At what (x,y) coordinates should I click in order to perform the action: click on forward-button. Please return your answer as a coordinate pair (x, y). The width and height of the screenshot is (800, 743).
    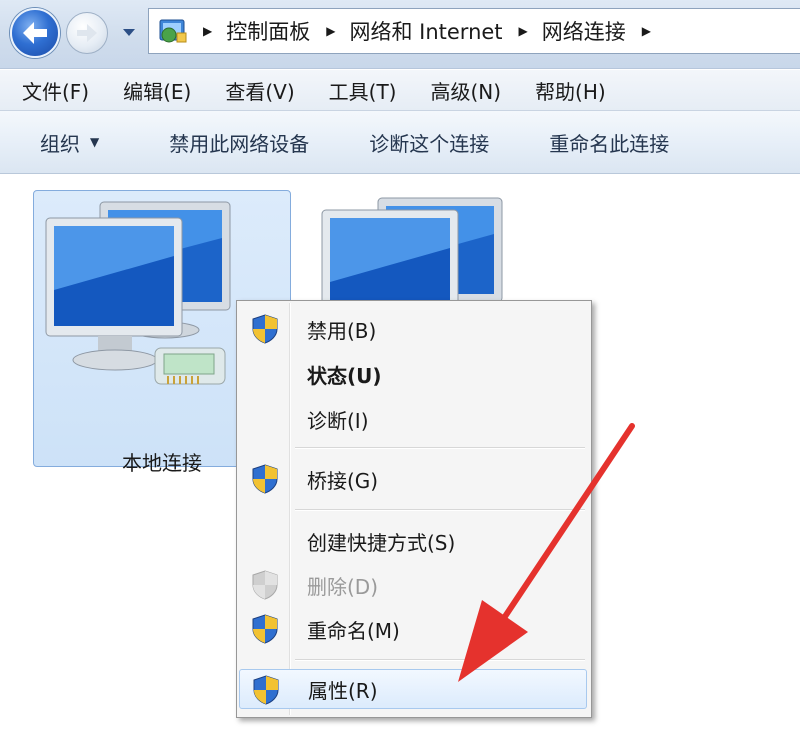
    Looking at the image, I should click on (87, 33).